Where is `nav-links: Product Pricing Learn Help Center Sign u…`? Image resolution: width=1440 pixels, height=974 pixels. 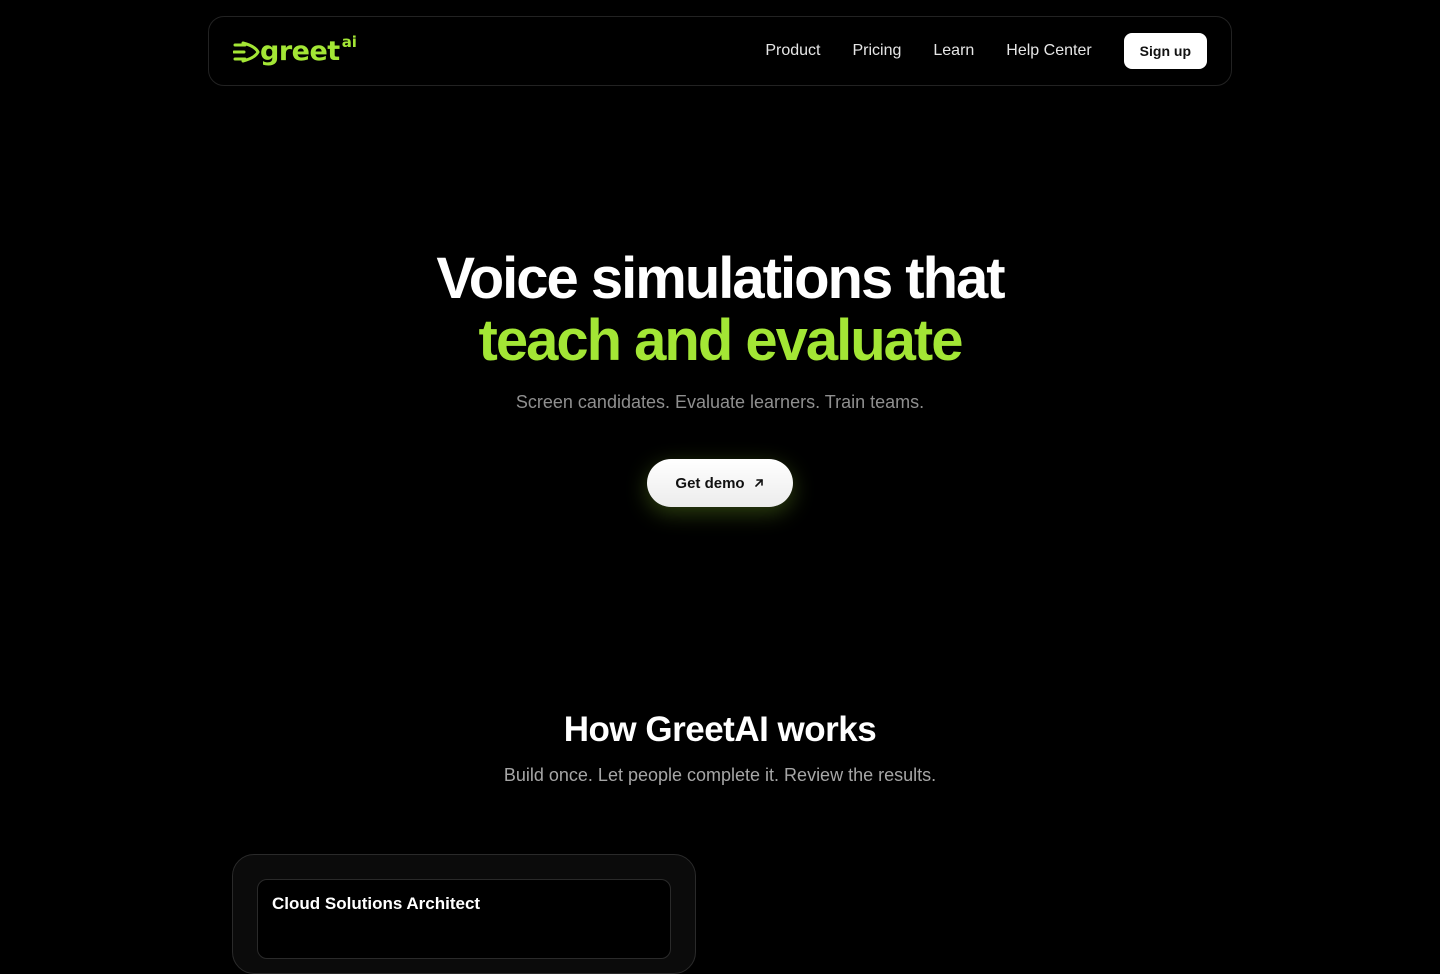
nav-links: Product Pricing Learn Help Center Sign u… is located at coordinates (986, 51).